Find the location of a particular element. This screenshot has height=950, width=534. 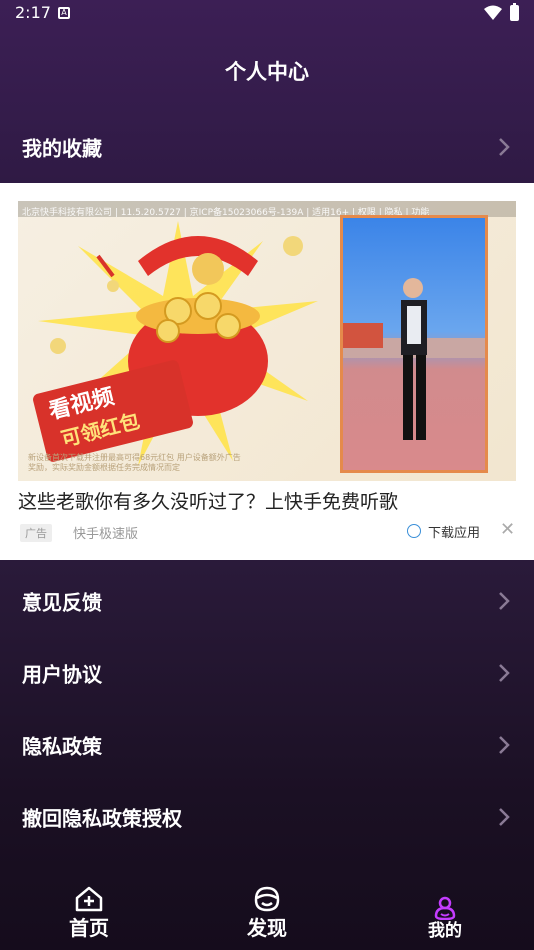

close-icon: ✕ is located at coordinates (507, 529).